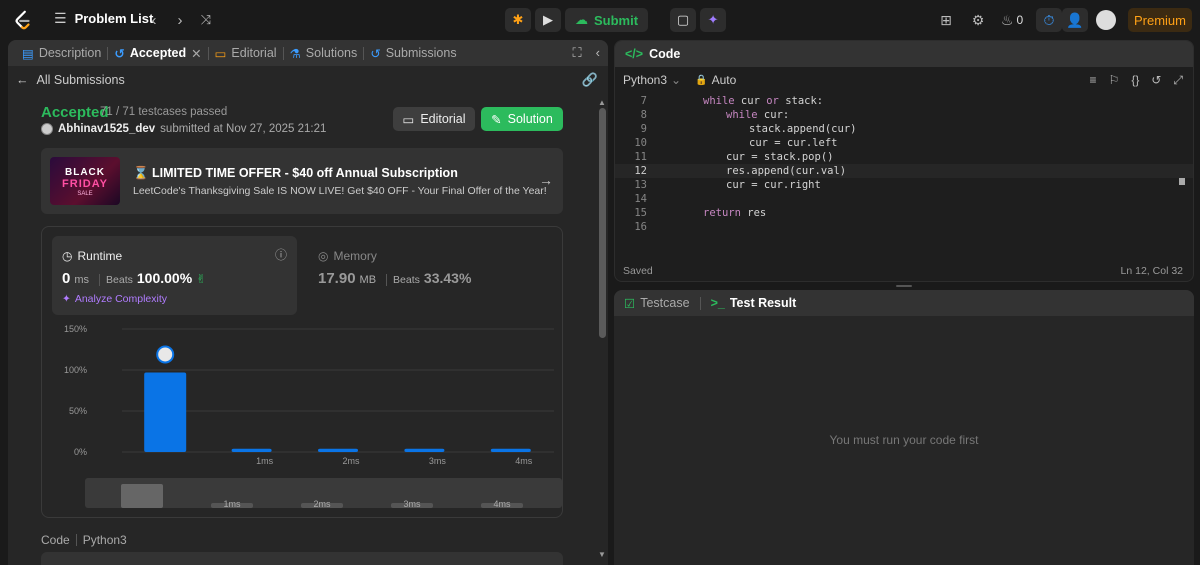 This screenshot has height=565, width=1200. Describe the element at coordinates (904, 143) in the screenshot. I see `code-line: 10 cur = cur.left` at that location.